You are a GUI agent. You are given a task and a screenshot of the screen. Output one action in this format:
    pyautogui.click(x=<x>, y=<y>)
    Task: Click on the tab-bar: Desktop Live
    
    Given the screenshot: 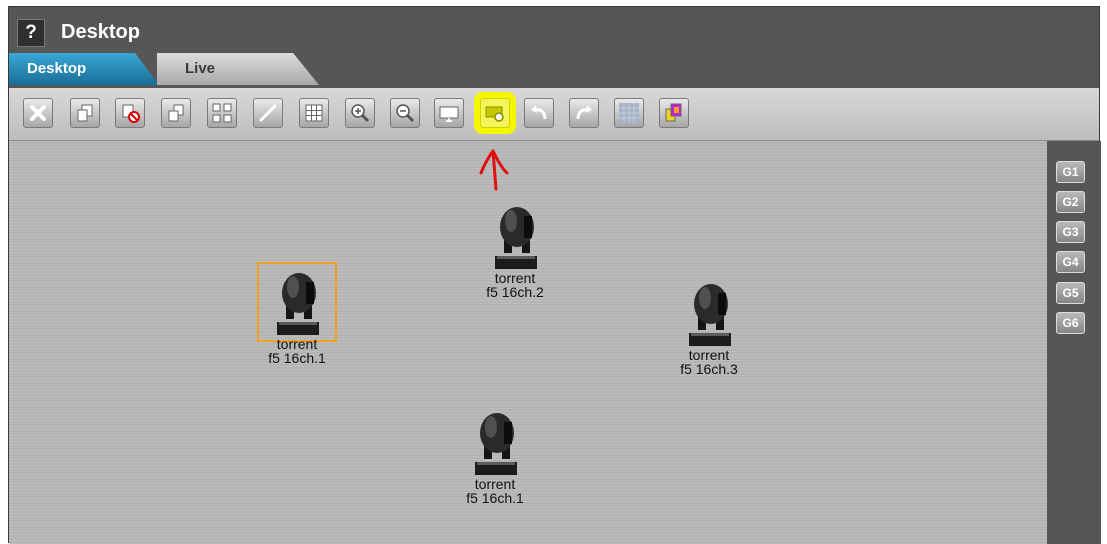 What is the action you would take?
    pyautogui.click(x=554, y=69)
    